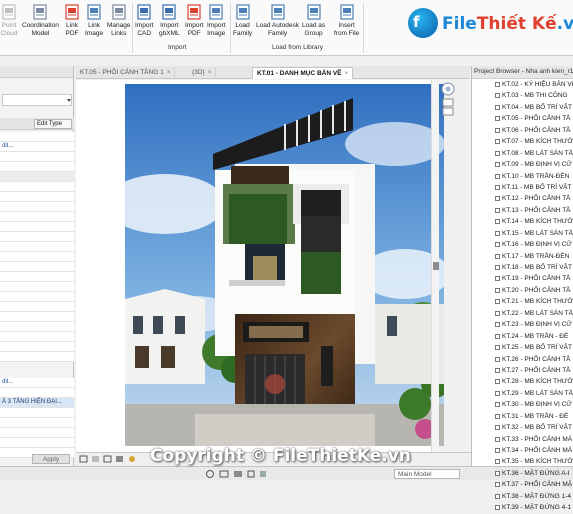  I want to click on import-pdf-button: Import PDF, so click(194, 20).